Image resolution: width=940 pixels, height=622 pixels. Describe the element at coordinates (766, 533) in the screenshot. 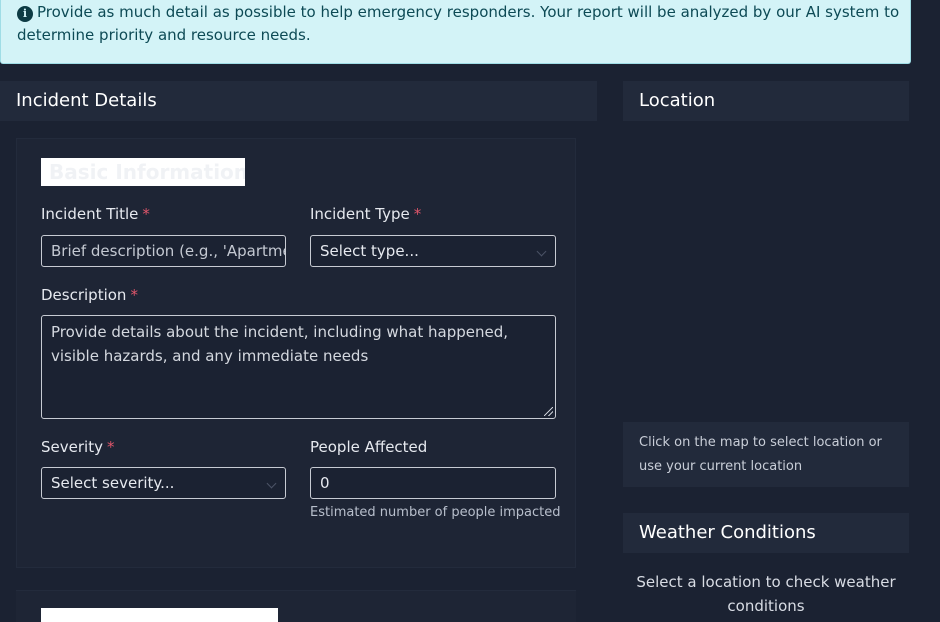

I see `weather-header: Weather Conditions` at that location.